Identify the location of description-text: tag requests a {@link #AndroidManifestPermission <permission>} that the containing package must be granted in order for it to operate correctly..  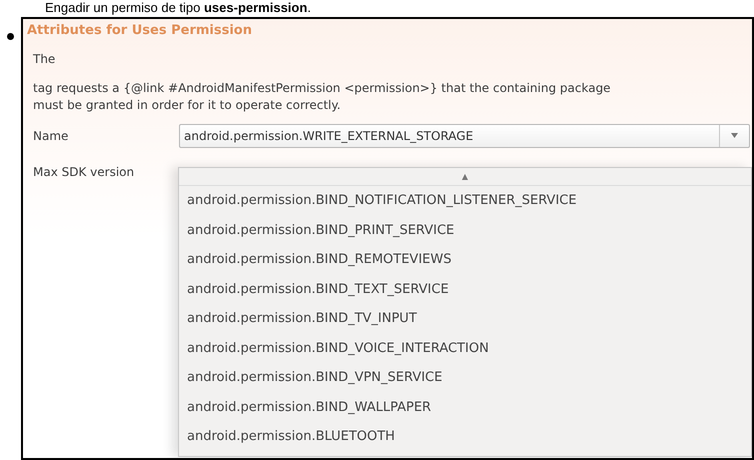
(322, 97).